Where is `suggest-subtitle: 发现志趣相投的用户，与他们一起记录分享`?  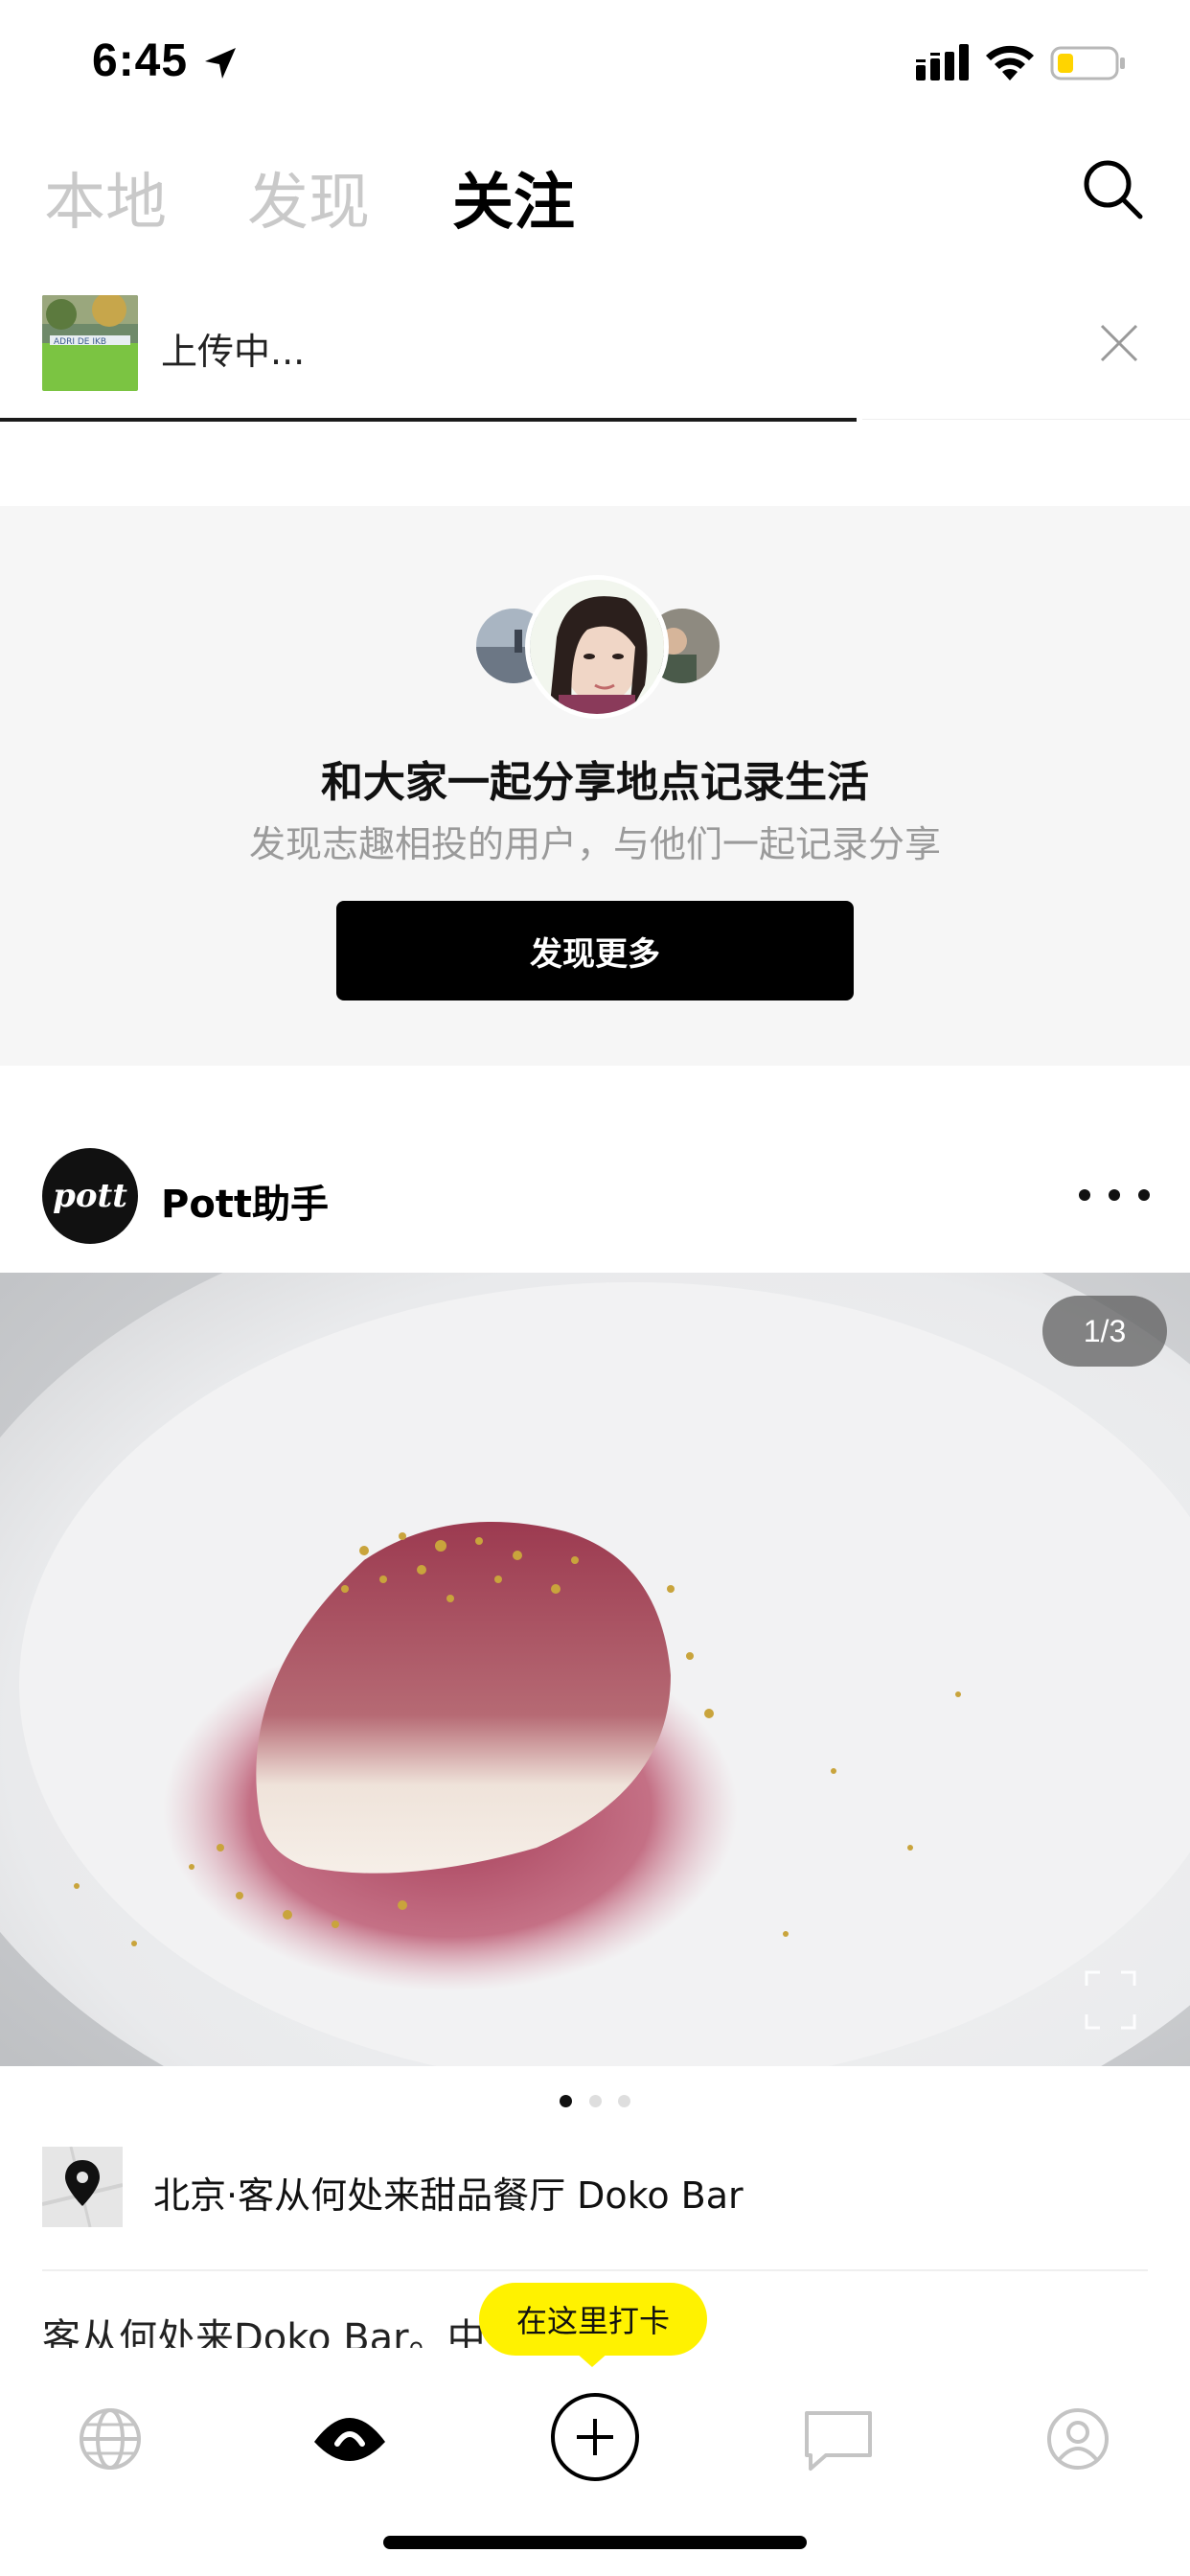
suggest-subtitle: 发现志趣相投的用户，与他们一起记录分享 is located at coordinates (594, 844).